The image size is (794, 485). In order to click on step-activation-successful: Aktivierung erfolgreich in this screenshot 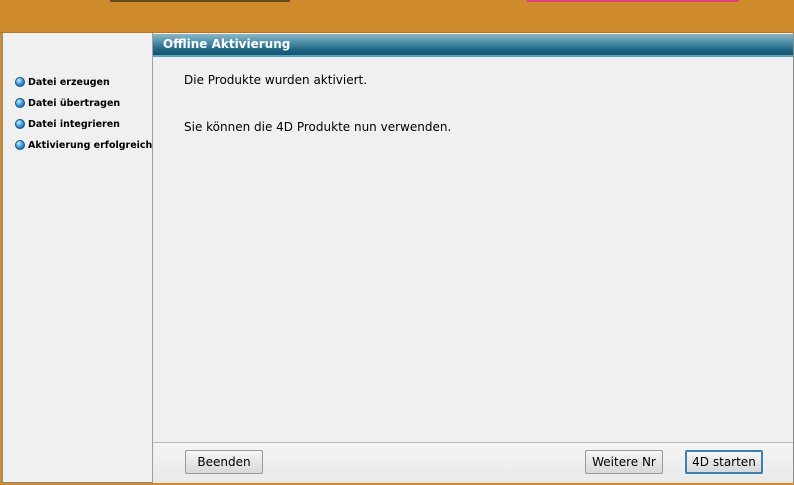, I will do `click(83, 145)`.